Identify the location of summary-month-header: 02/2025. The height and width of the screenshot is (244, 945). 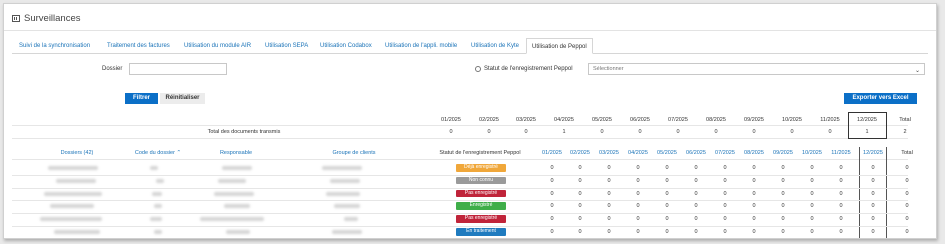
(489, 120).